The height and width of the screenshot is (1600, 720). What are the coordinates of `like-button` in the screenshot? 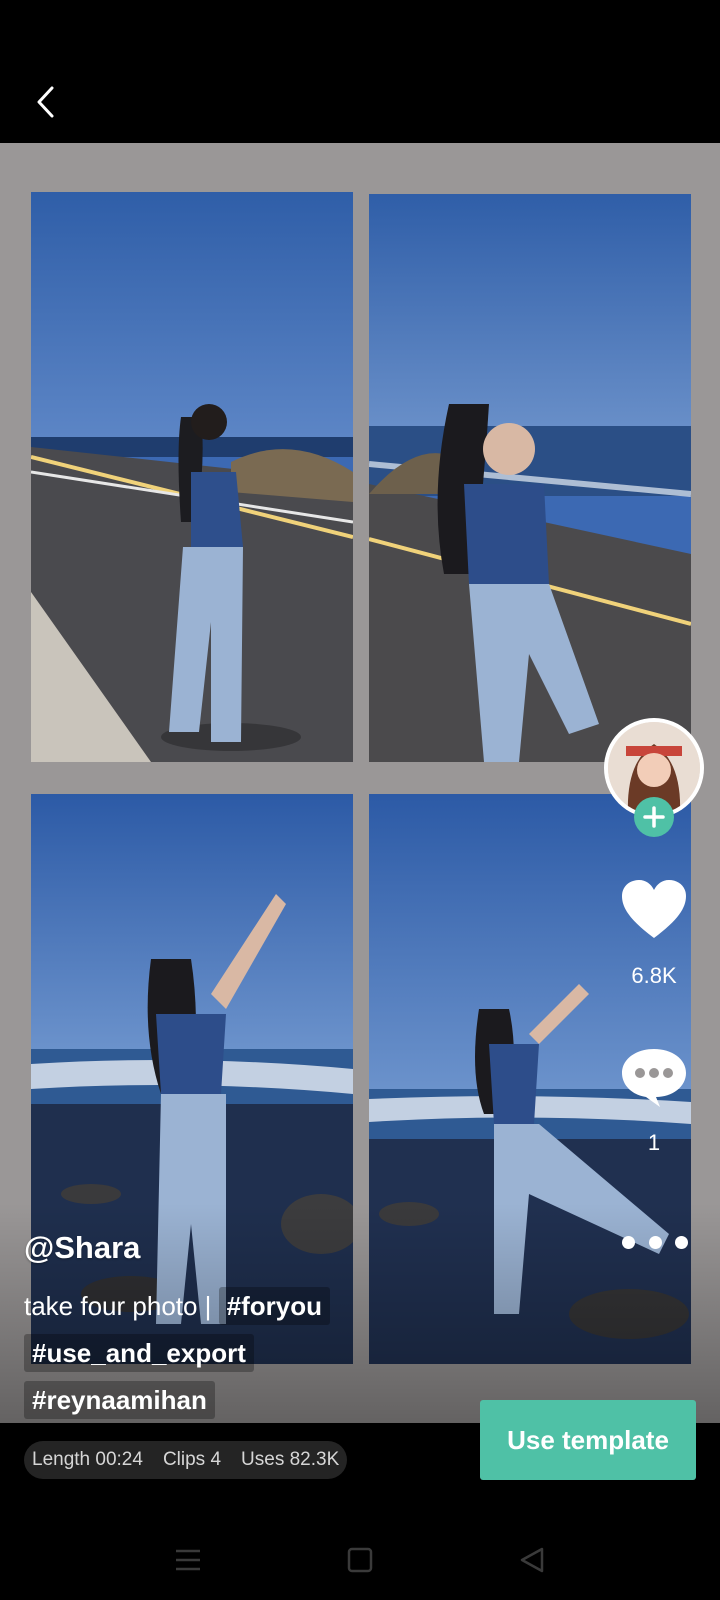 It's located at (654, 910).